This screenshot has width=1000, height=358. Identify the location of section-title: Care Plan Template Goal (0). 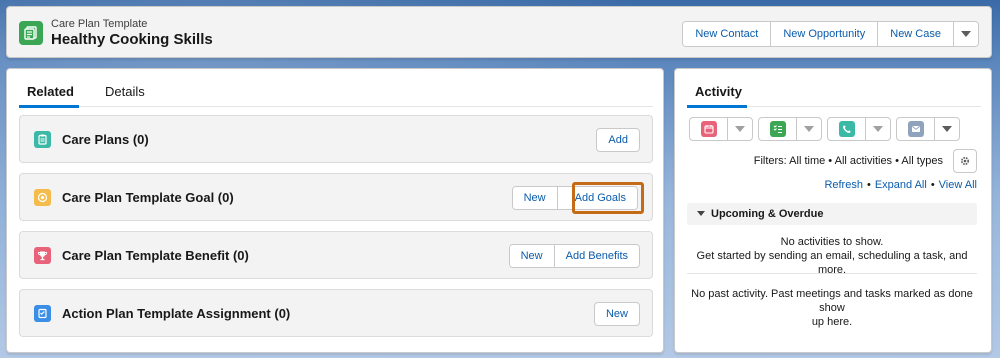
(148, 197).